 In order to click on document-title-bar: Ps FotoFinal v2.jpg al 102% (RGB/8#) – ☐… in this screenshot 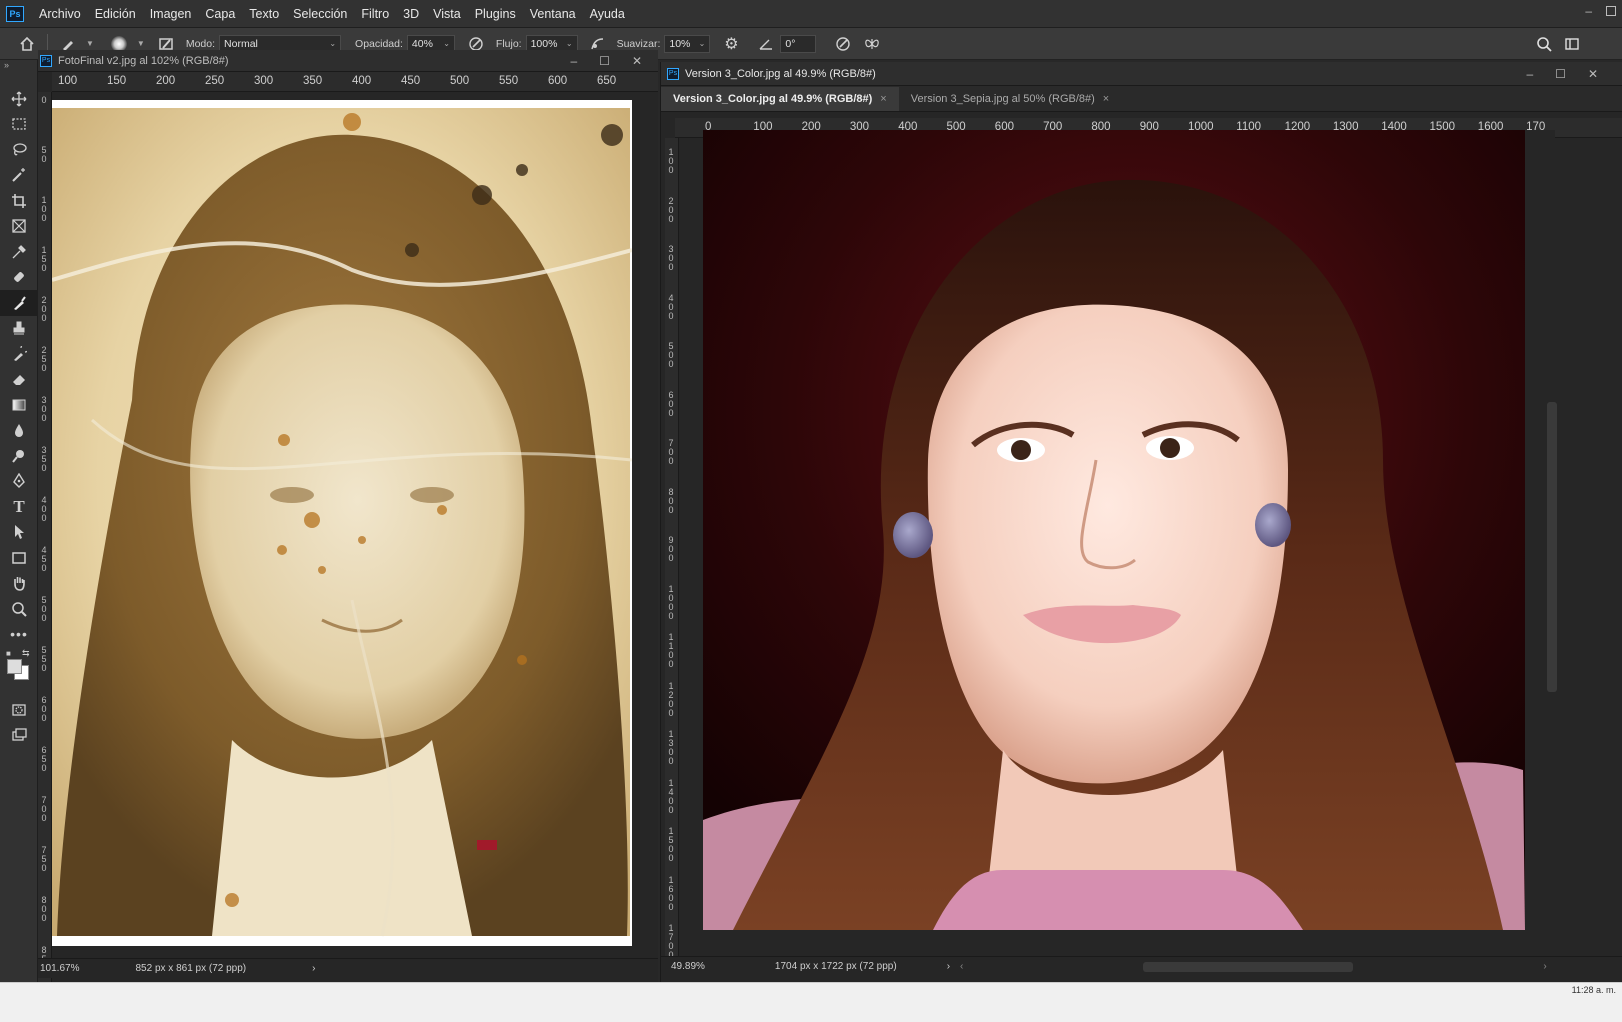, I will do `click(348, 61)`.